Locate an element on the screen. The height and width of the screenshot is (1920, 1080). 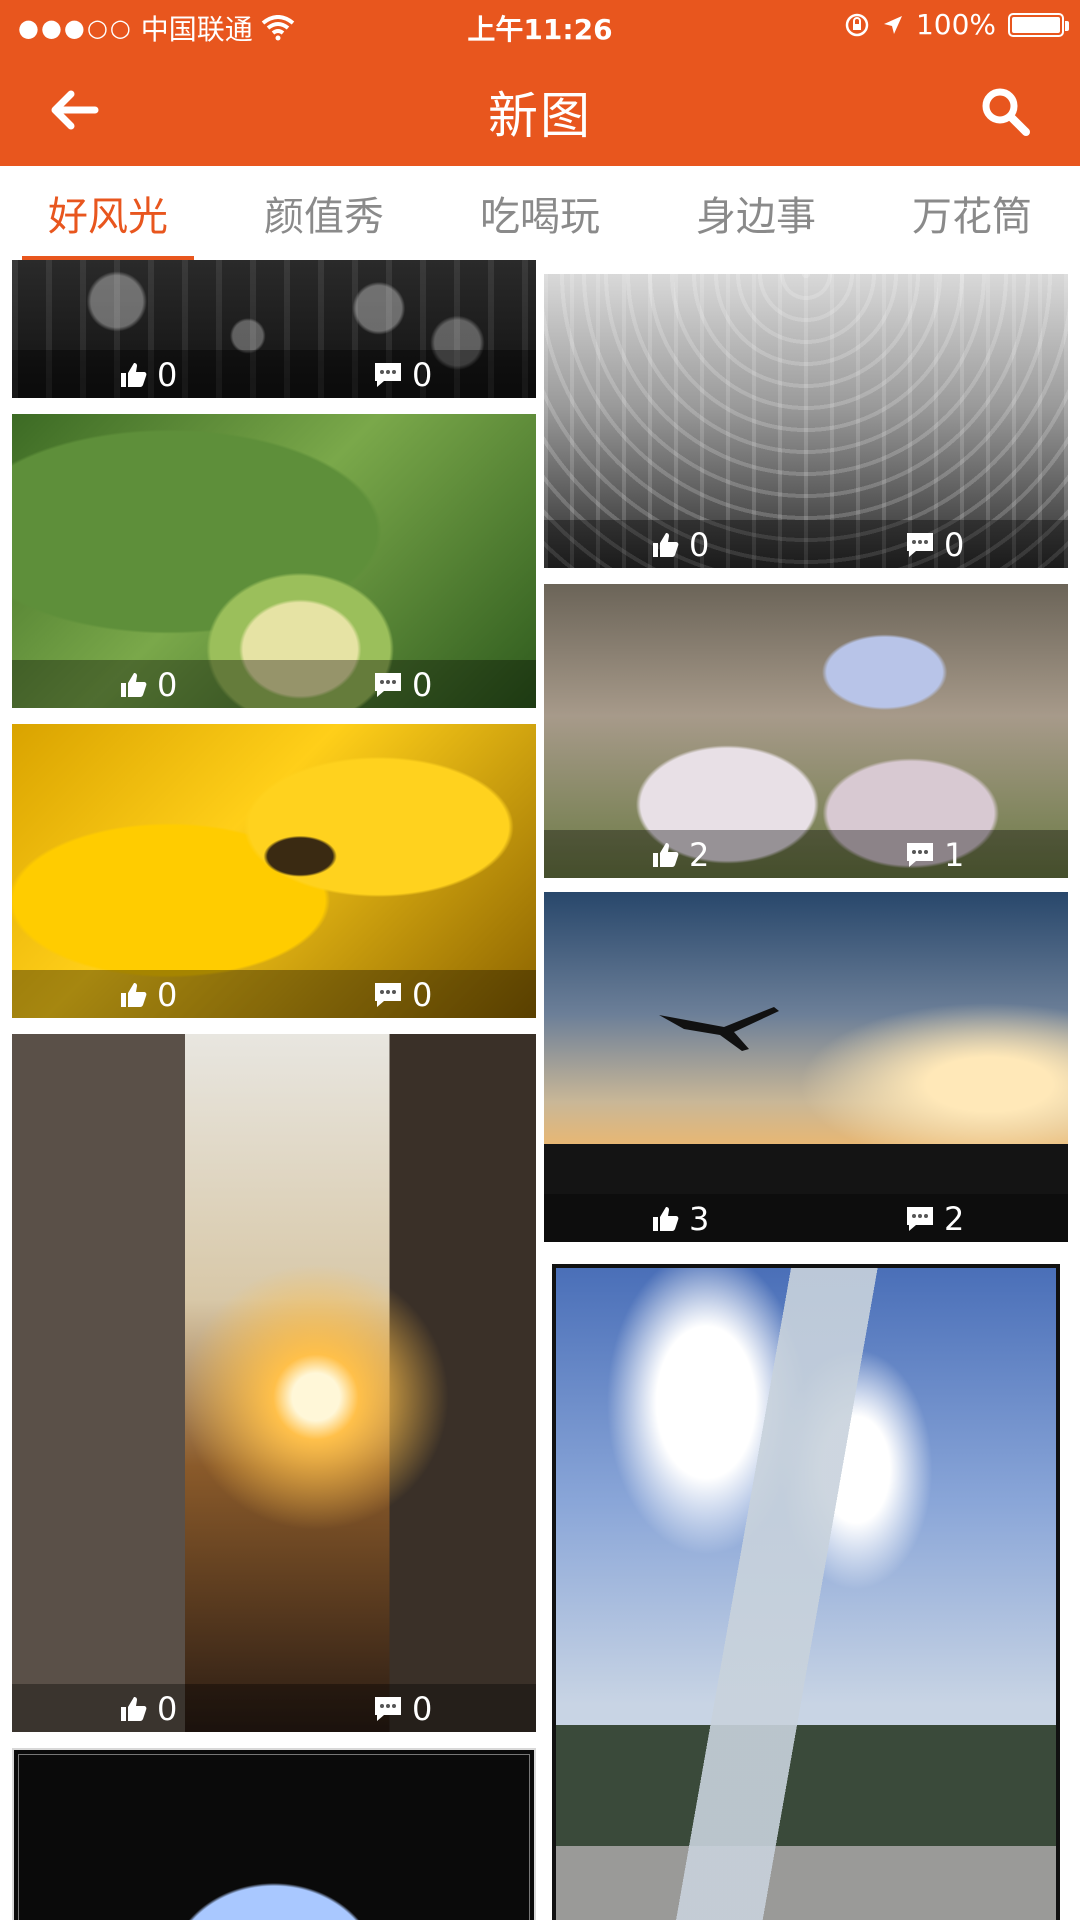
like-count: 3 is located at coordinates (699, 1219).